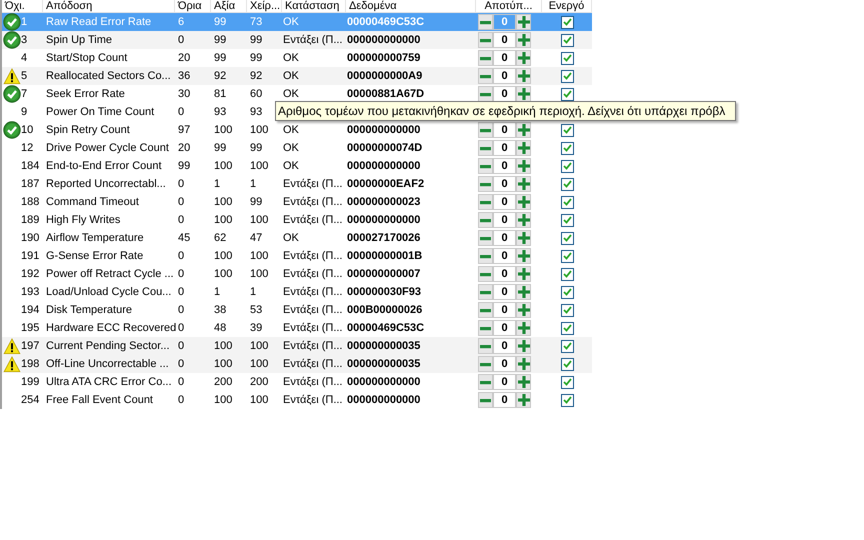 The image size is (864, 540). Describe the element at coordinates (11, 76) in the screenshot. I see `warning-icon` at that location.